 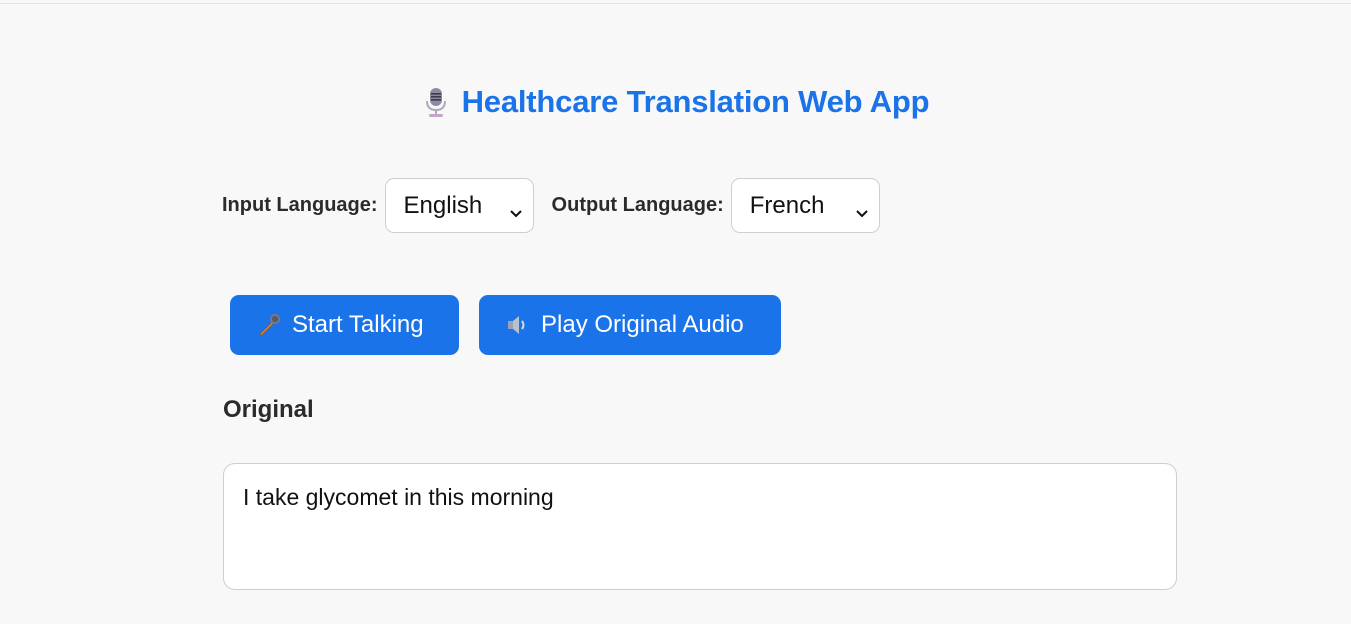 I want to click on output-language-select: French, so click(x=805, y=205).